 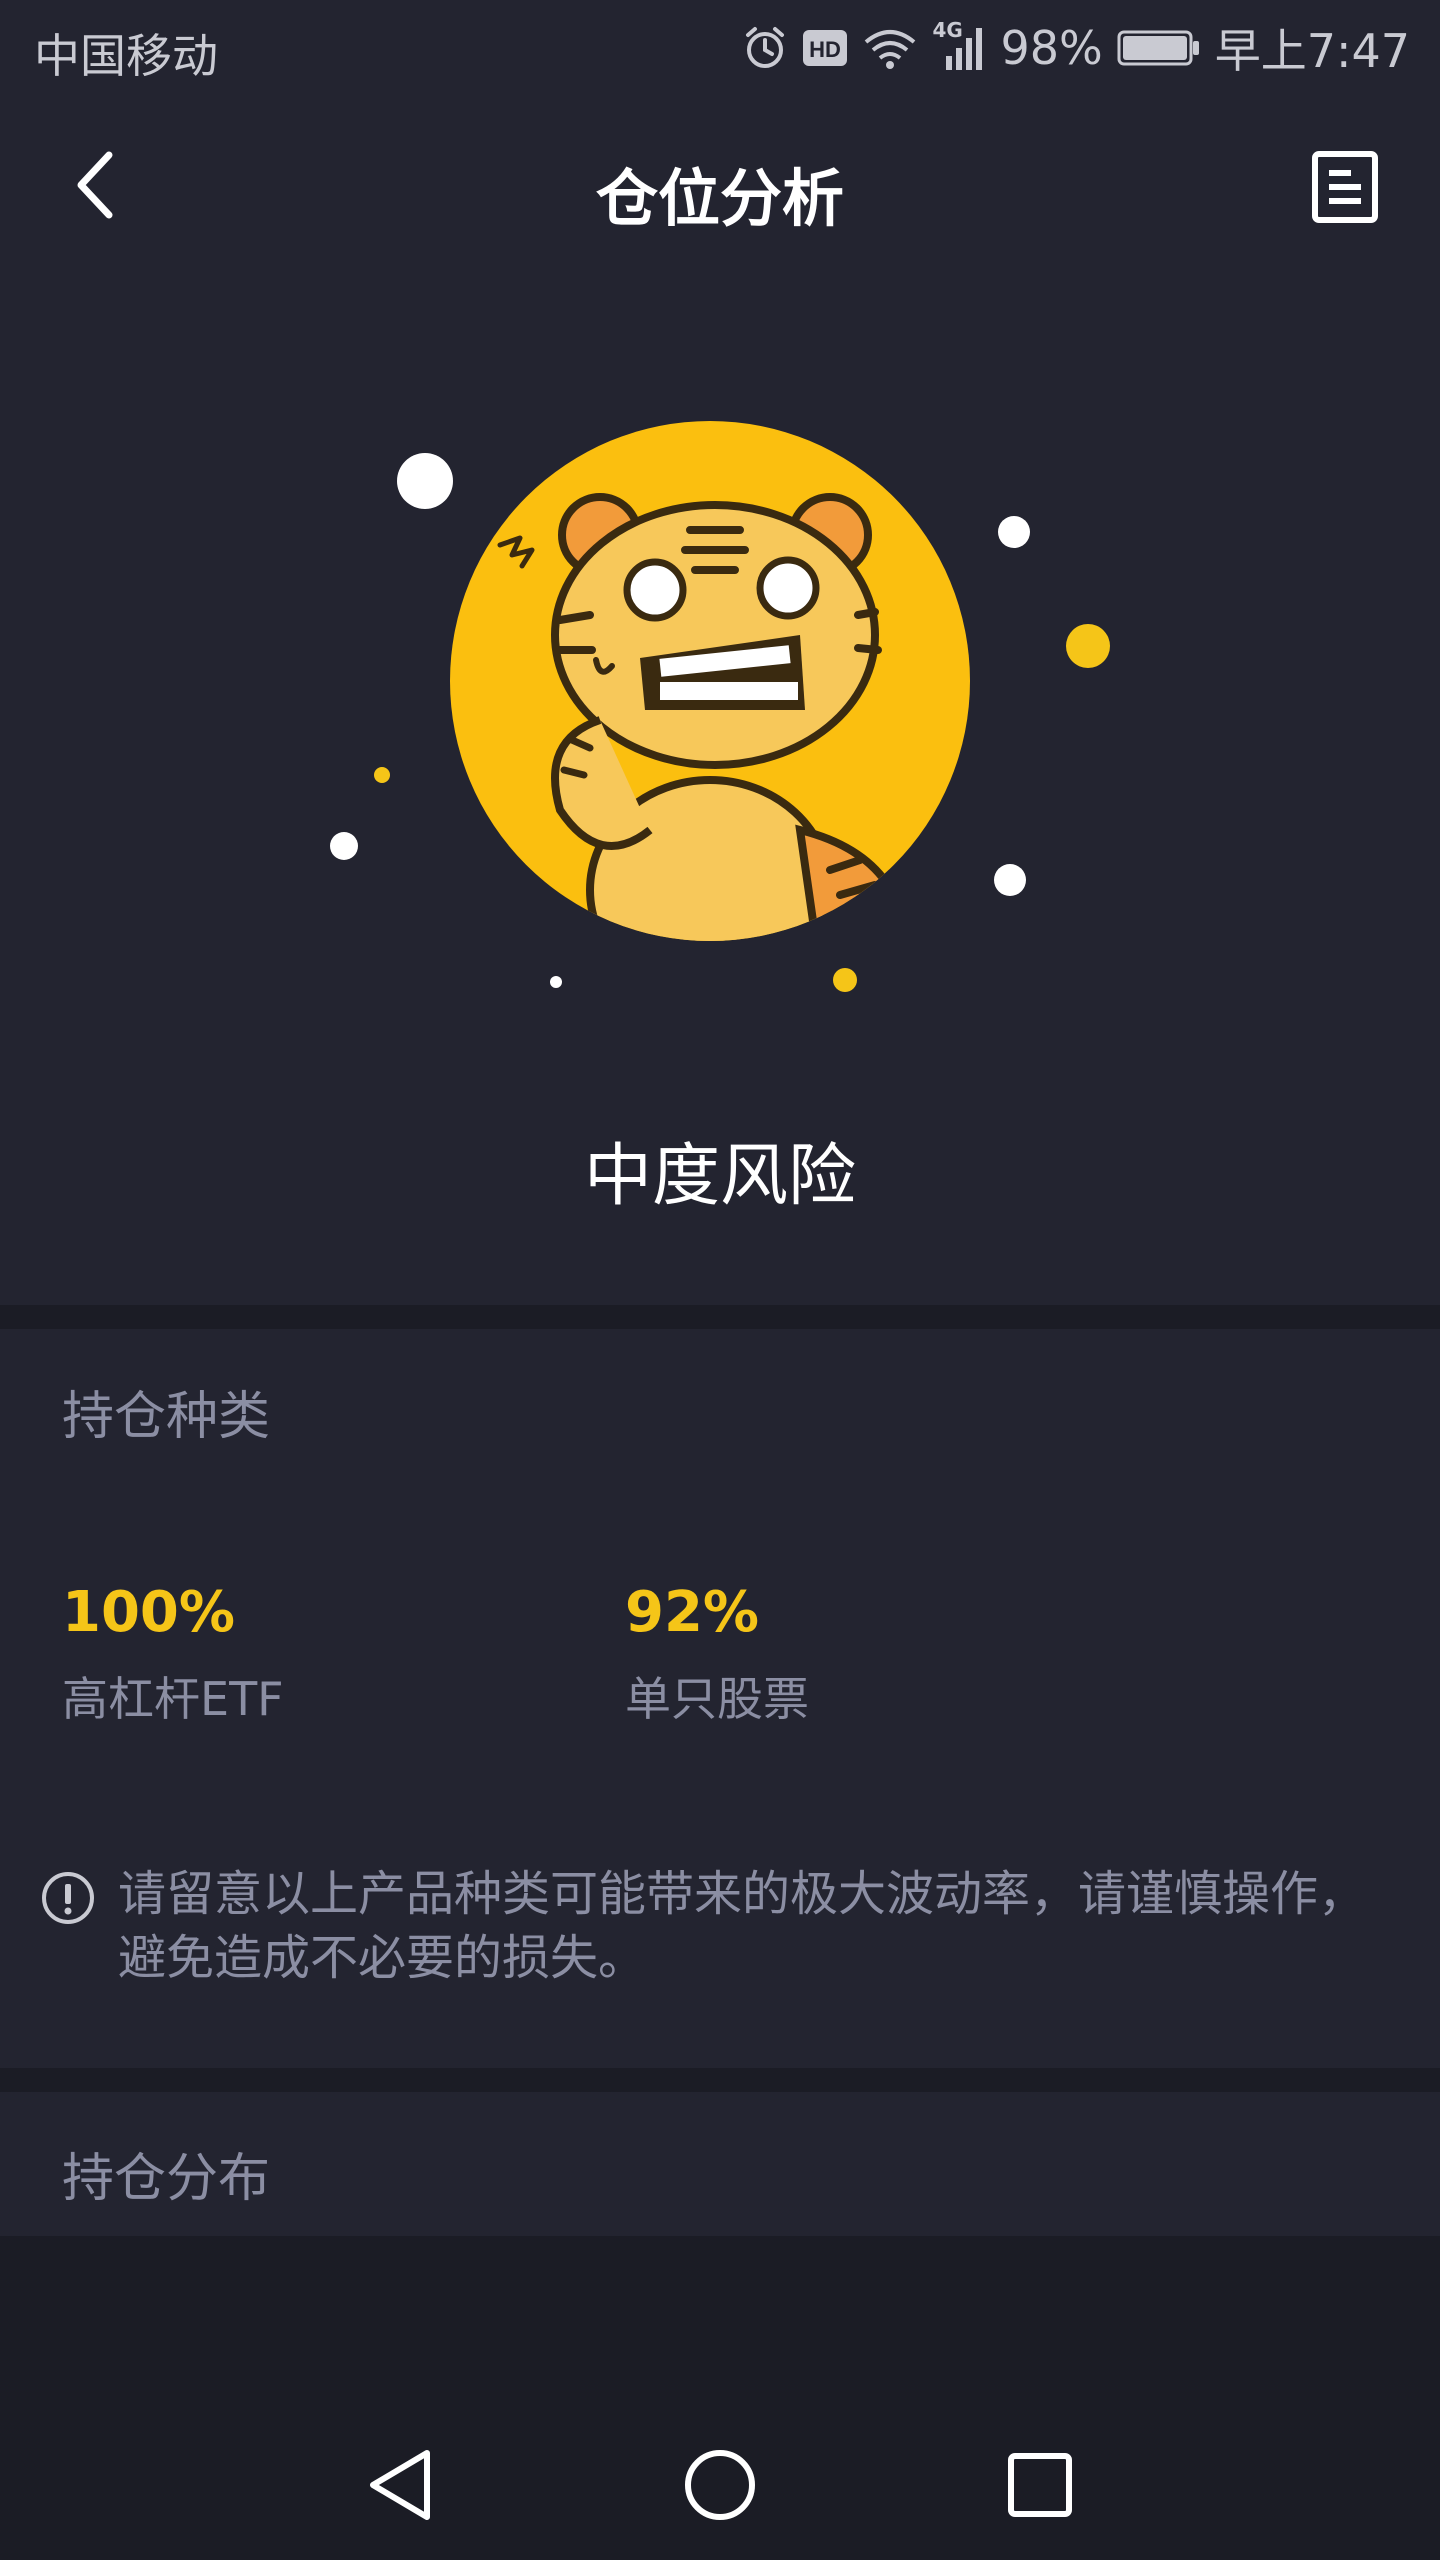 I want to click on holdings-distribution-title: 持仓分布, so click(x=166, y=2179).